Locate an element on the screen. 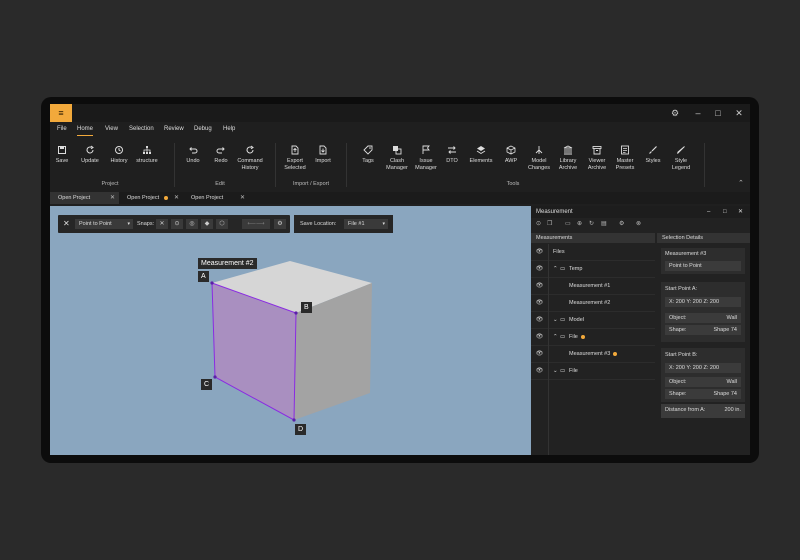  export-label-1: Export is located at coordinates (295, 161).